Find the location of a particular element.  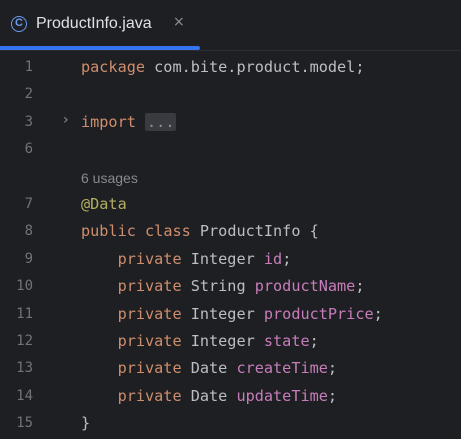

code-line: 8 public class ProductInfo { is located at coordinates (230, 231).